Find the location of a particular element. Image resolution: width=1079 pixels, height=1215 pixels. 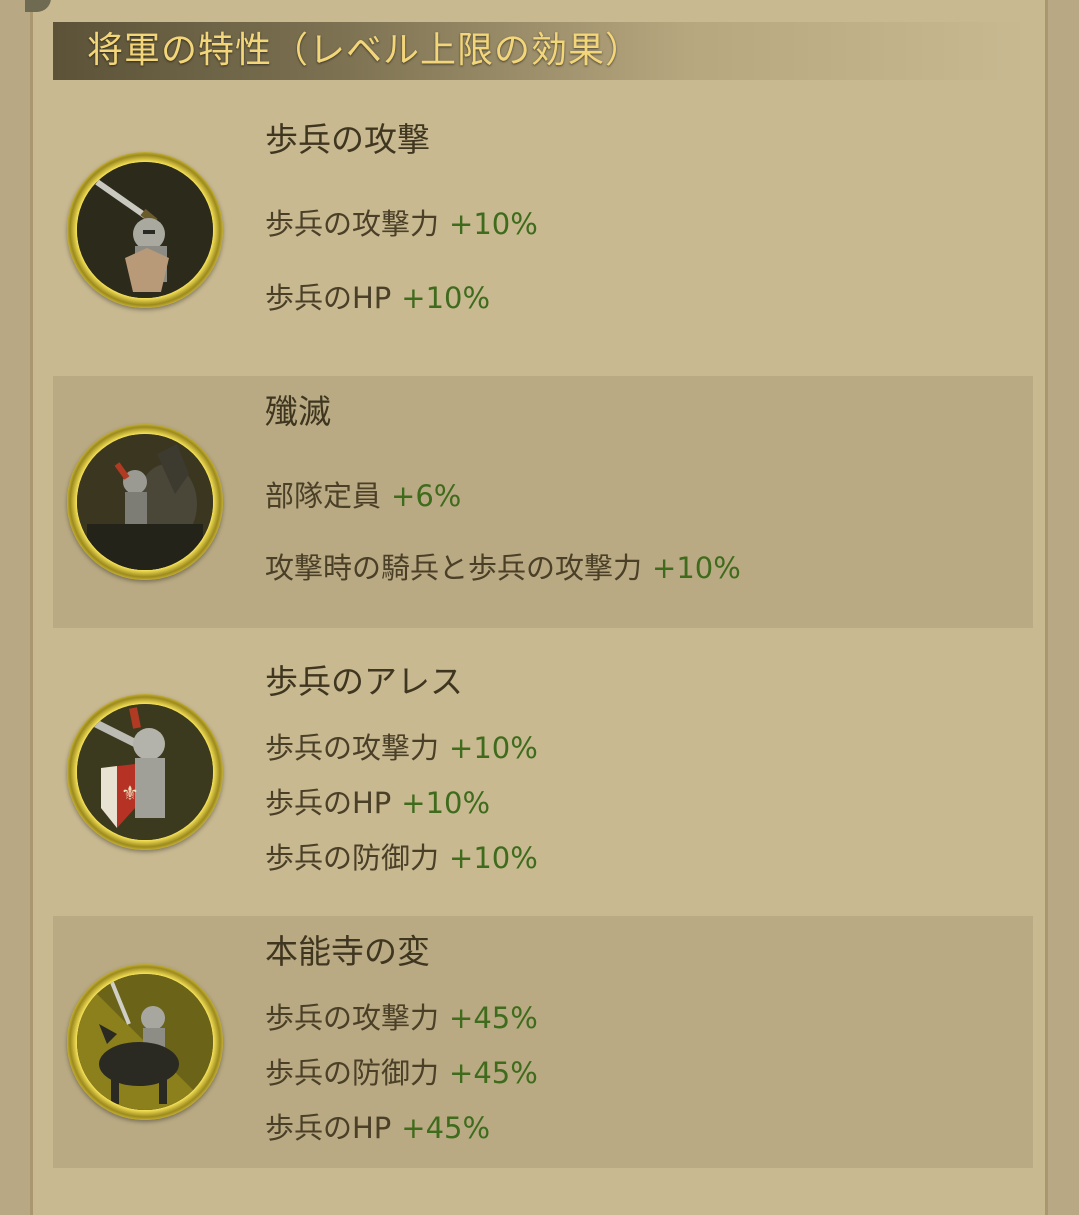

trait-name: 歩兵のアレス is located at coordinates (364, 681).